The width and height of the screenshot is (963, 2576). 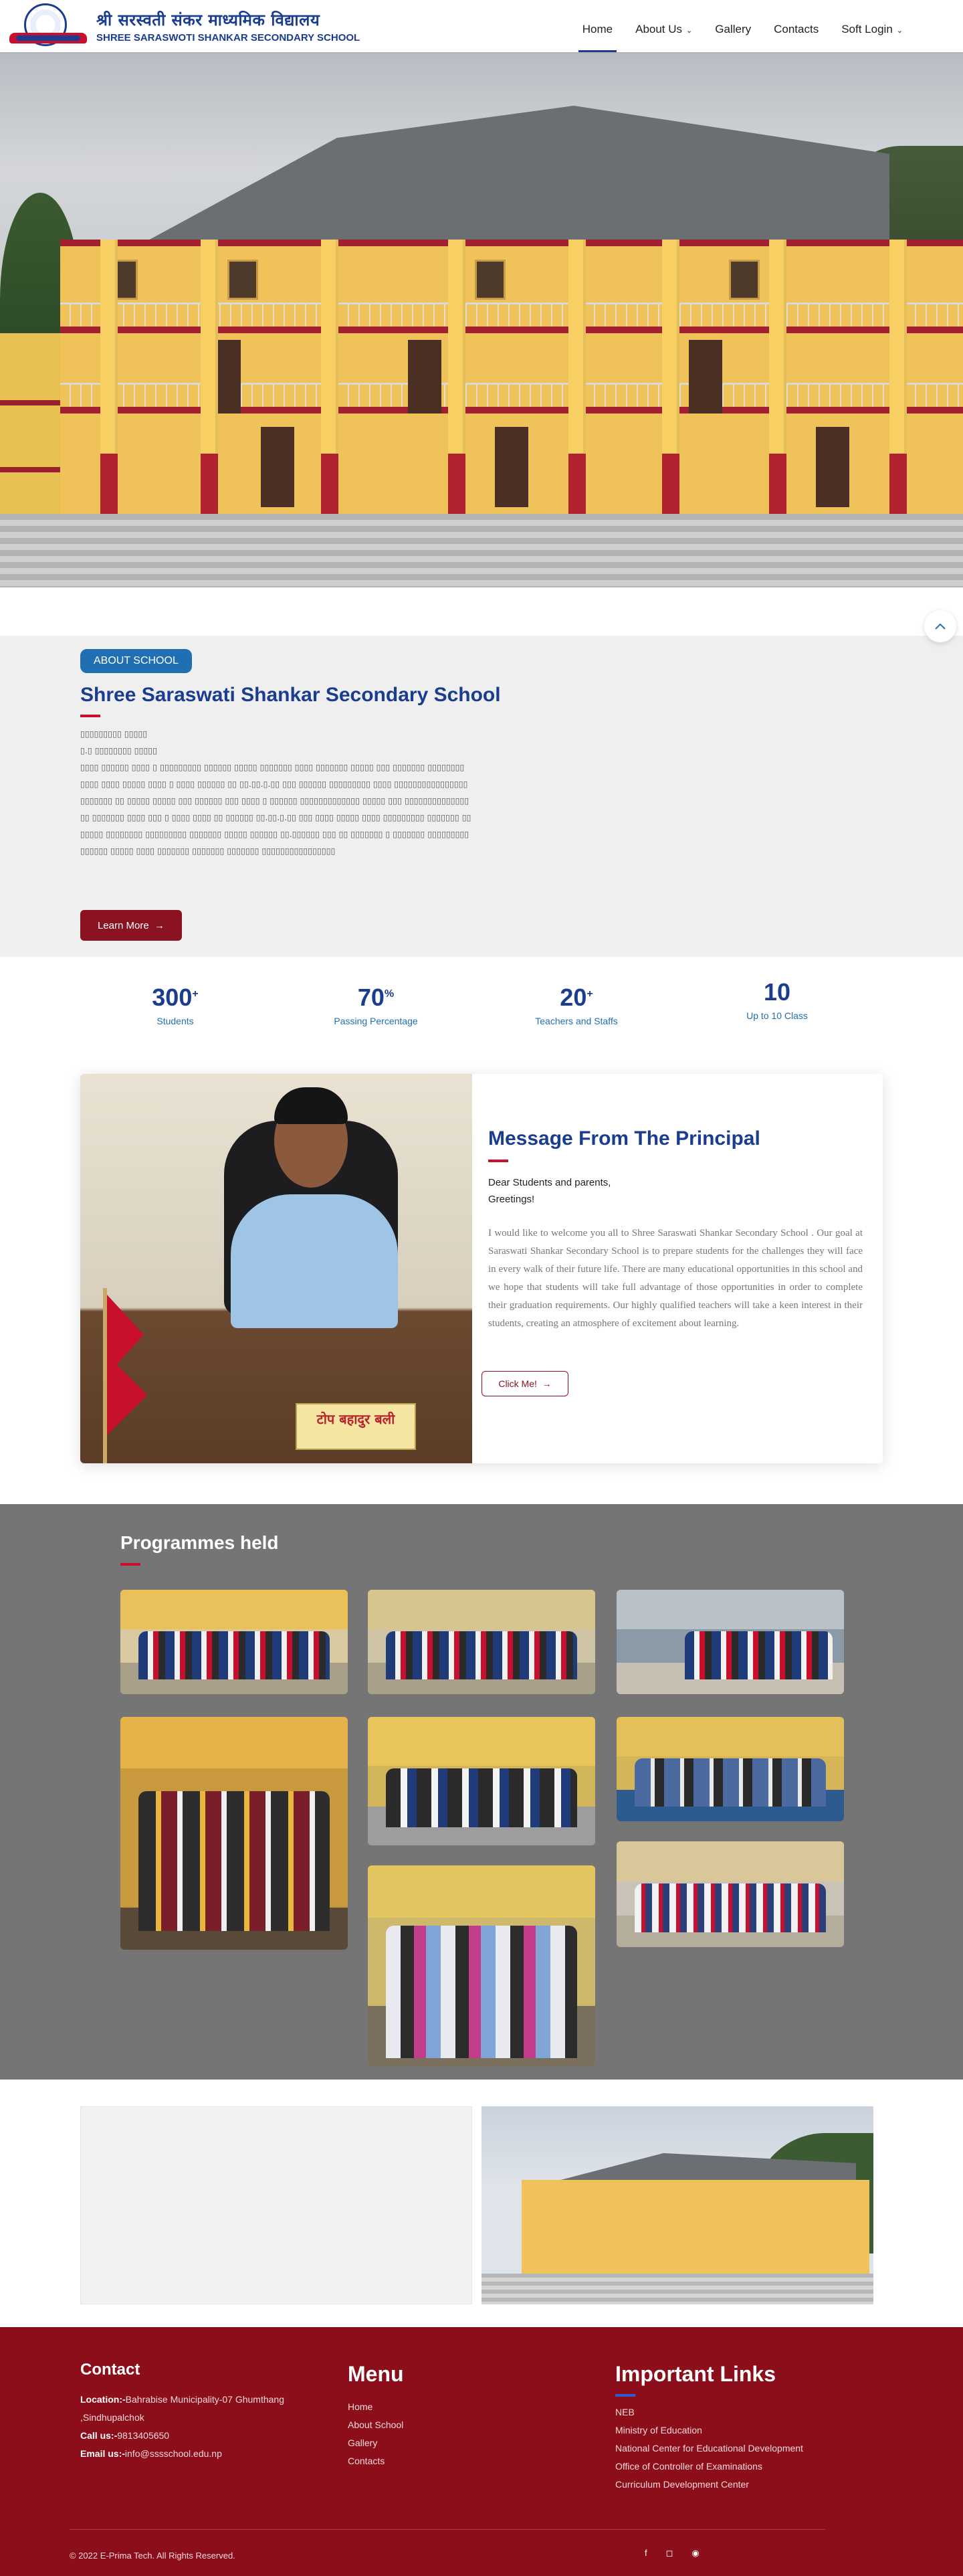 I want to click on footer-link-neb: NEB, so click(x=709, y=2412).